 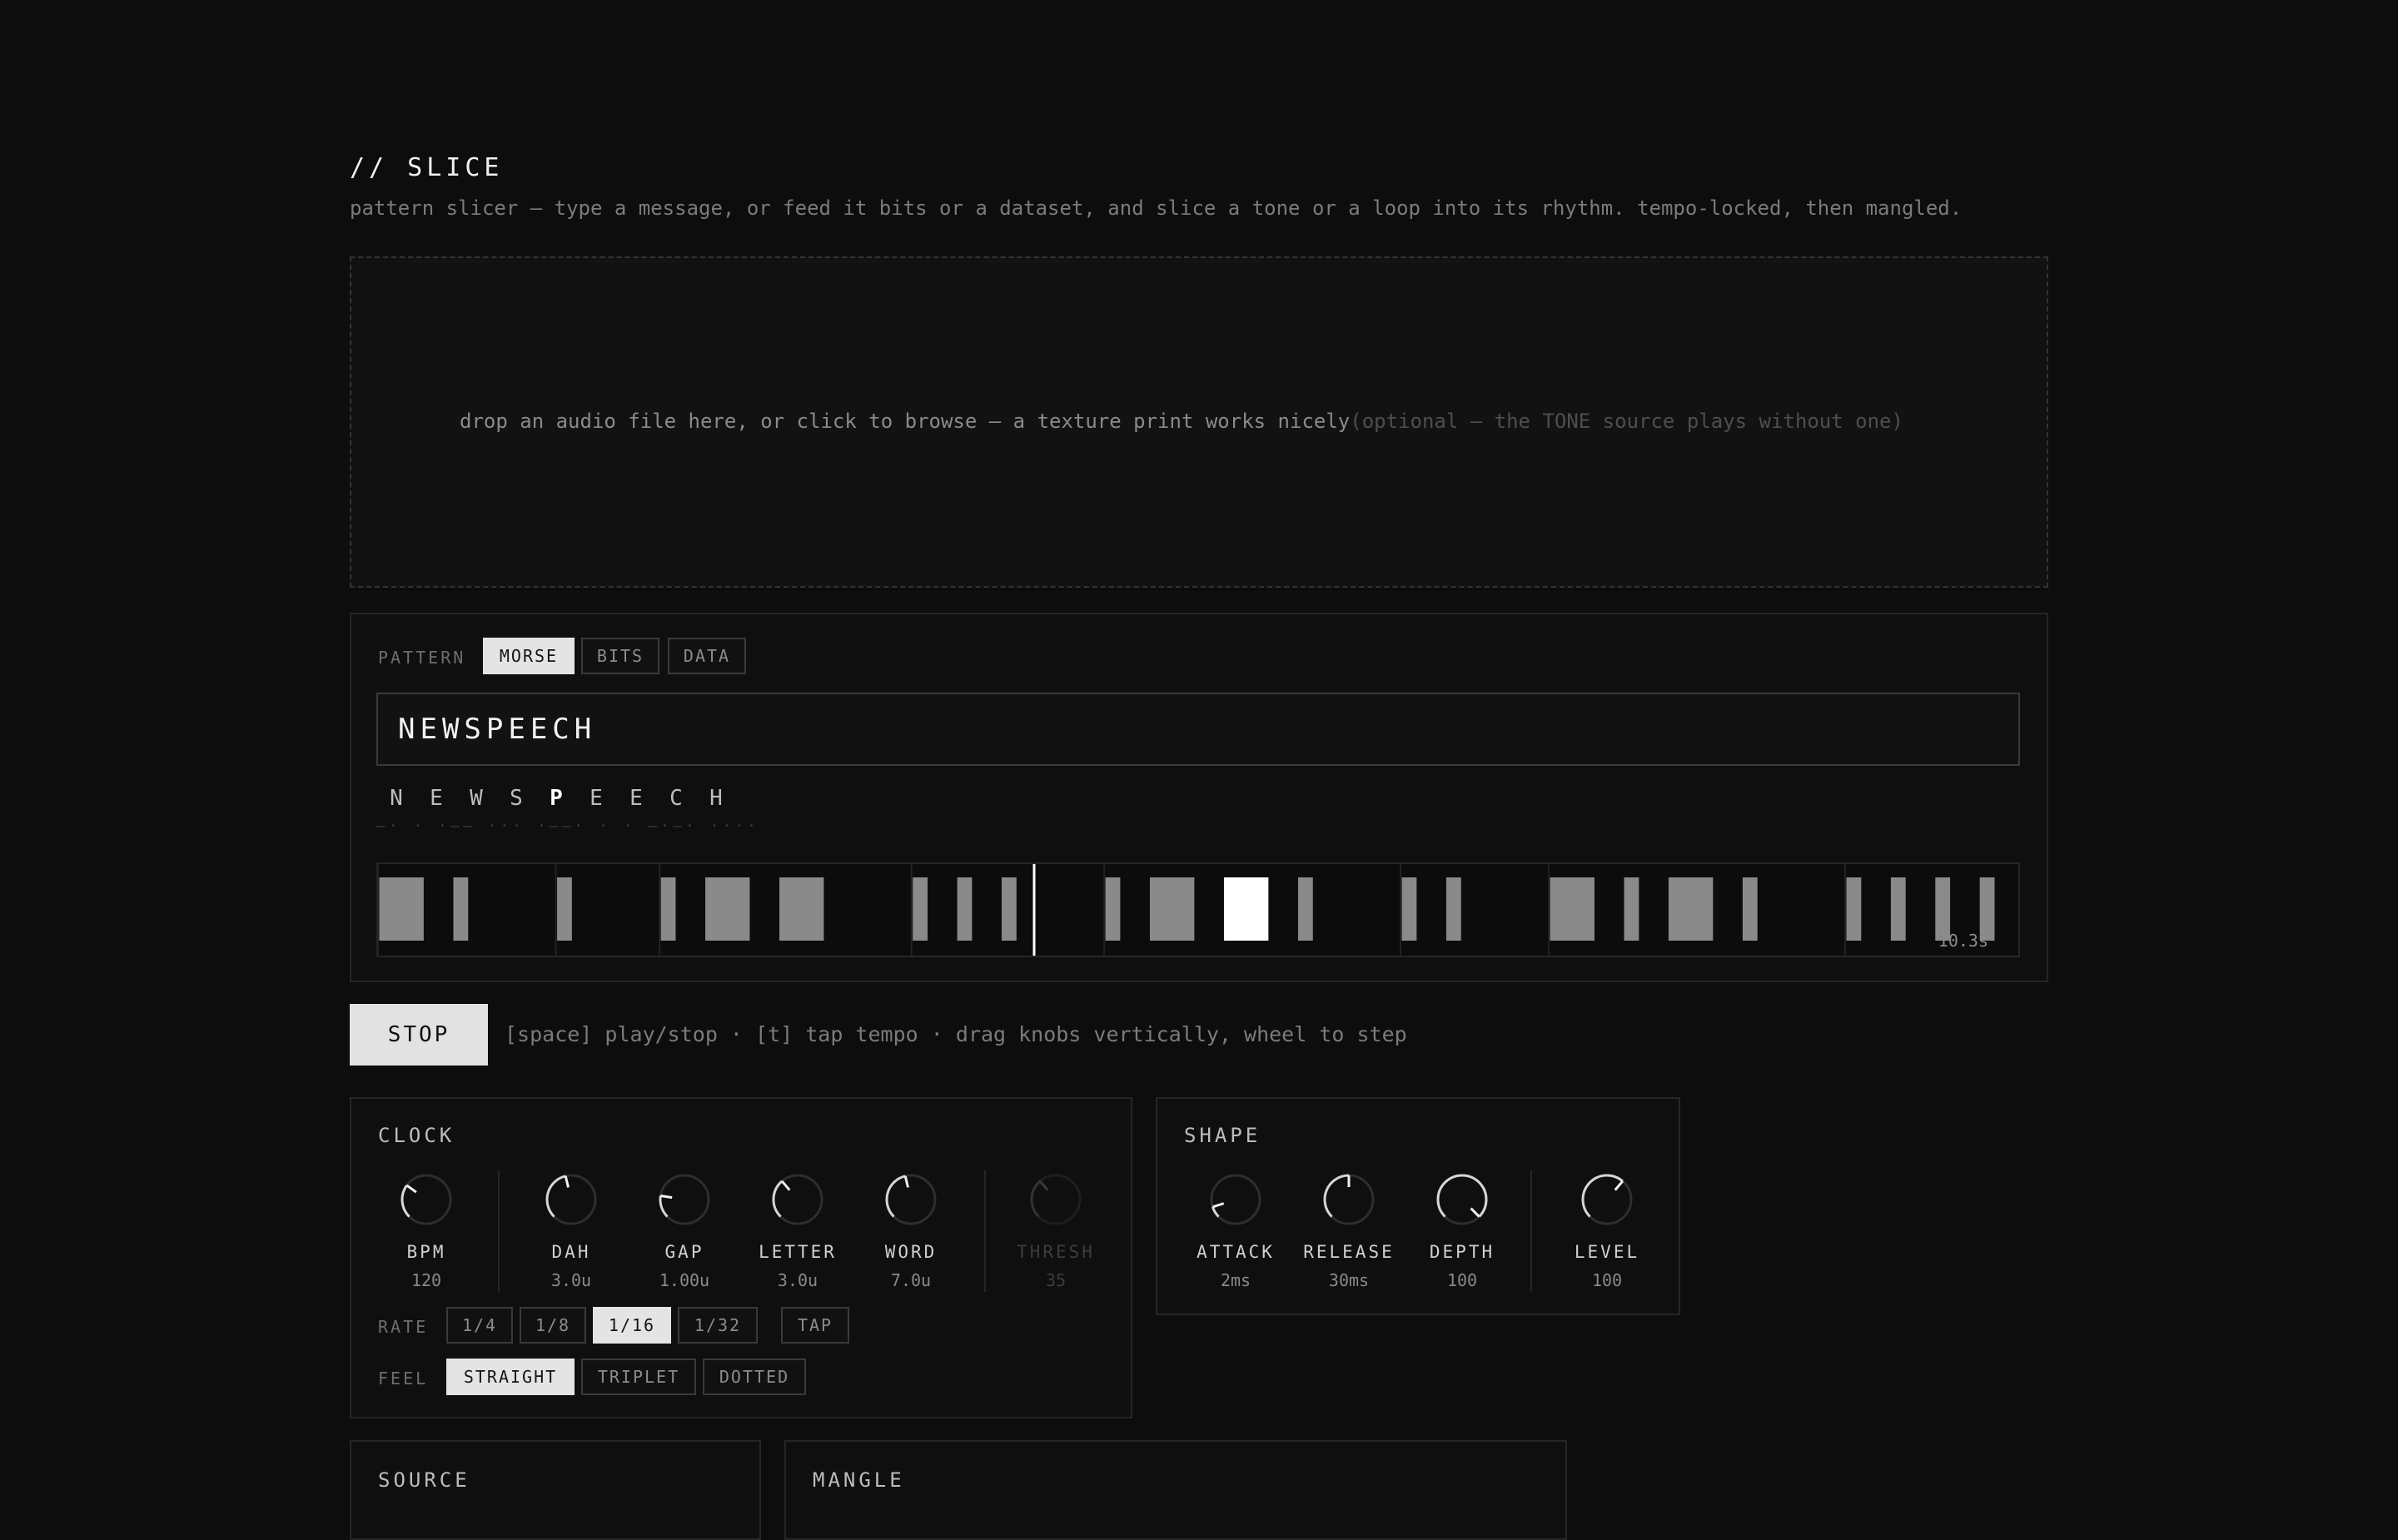 I want to click on knob-value: 7.0u, so click(x=911, y=1280).